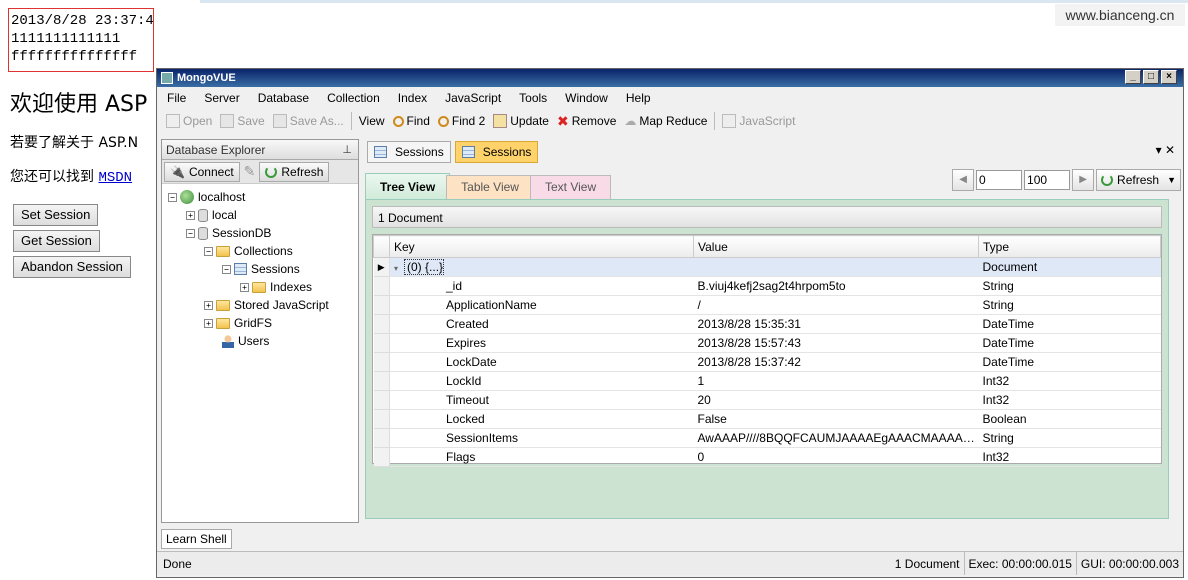  What do you see at coordinates (275, 269) in the screenshot?
I see `tree-label: Sessions` at bounding box center [275, 269].